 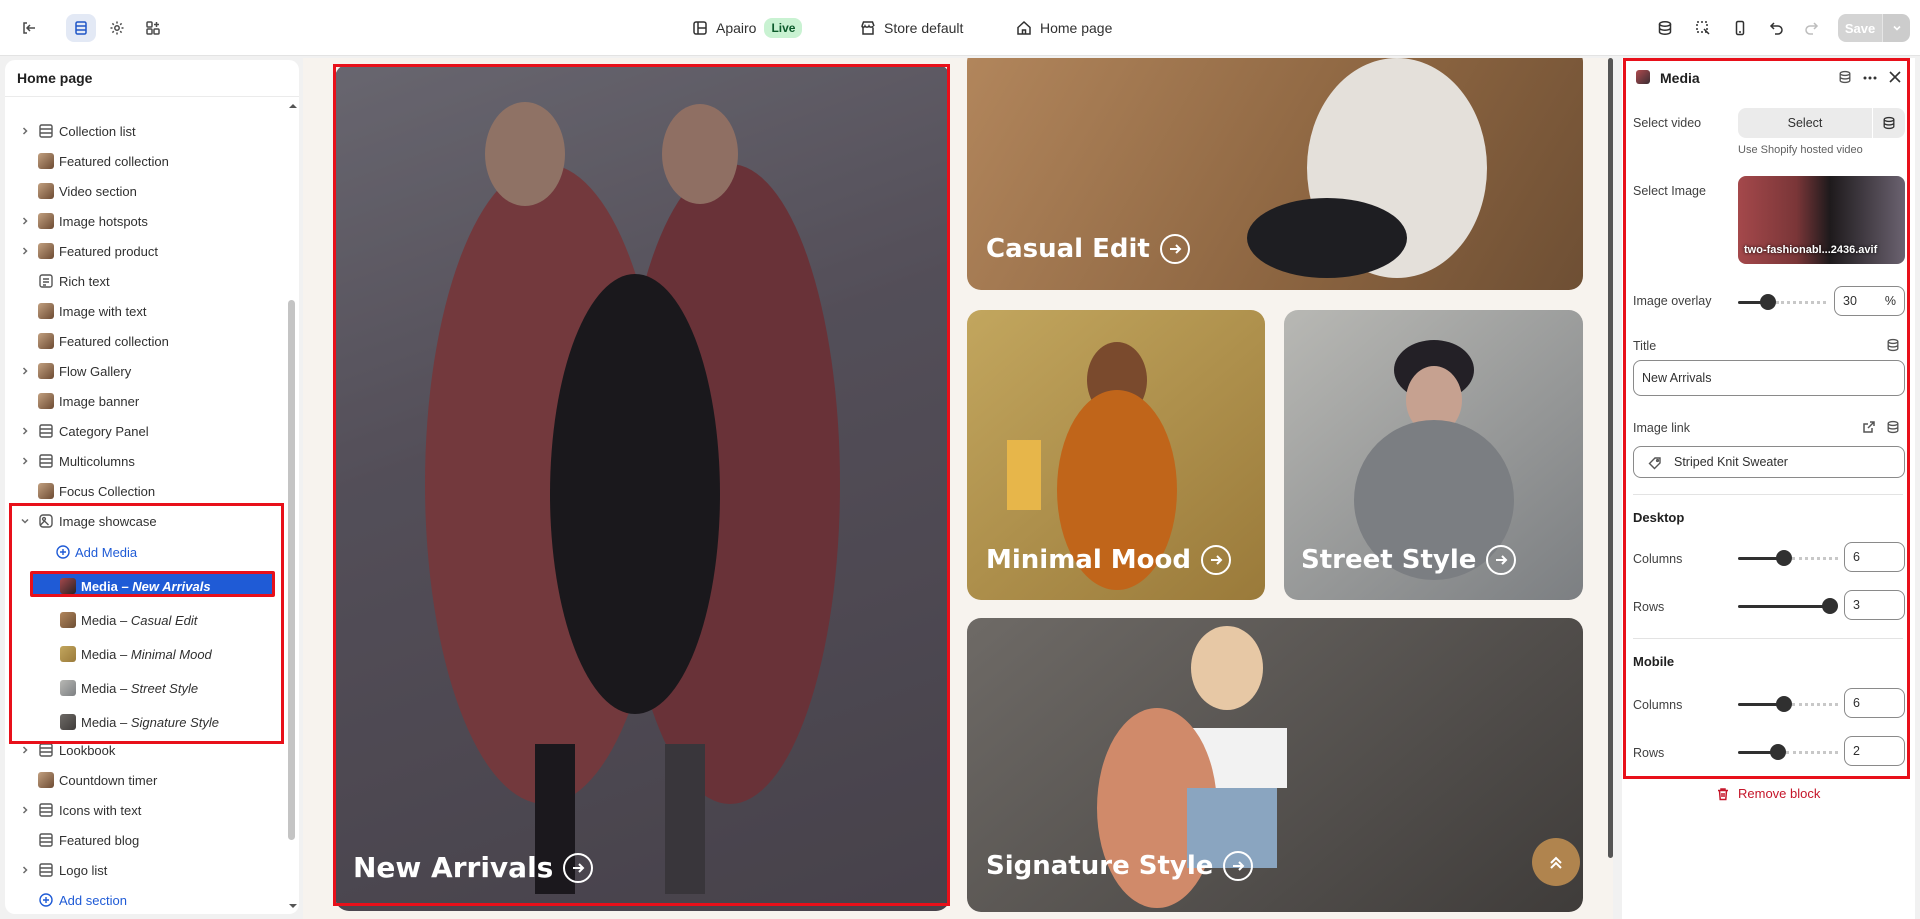 I want to click on sections-icon, so click(x=81, y=28).